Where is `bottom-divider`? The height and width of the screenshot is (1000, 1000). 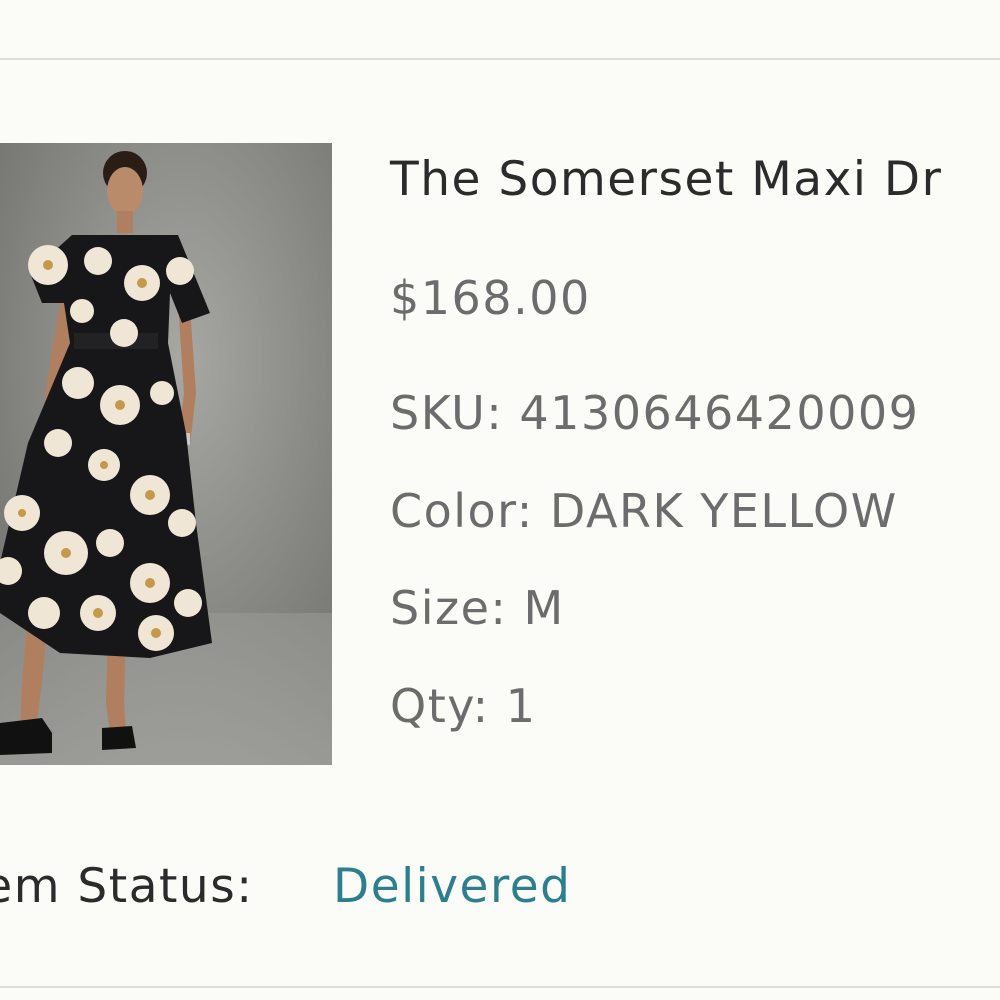 bottom-divider is located at coordinates (500, 987).